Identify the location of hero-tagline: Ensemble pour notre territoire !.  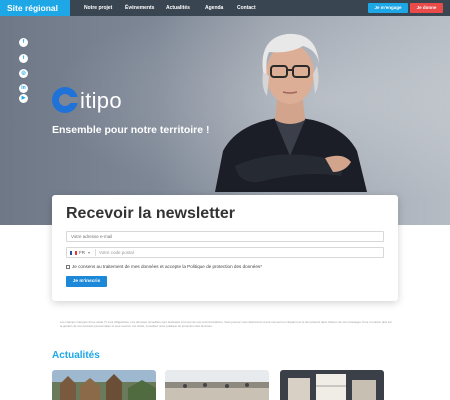
(131, 130).